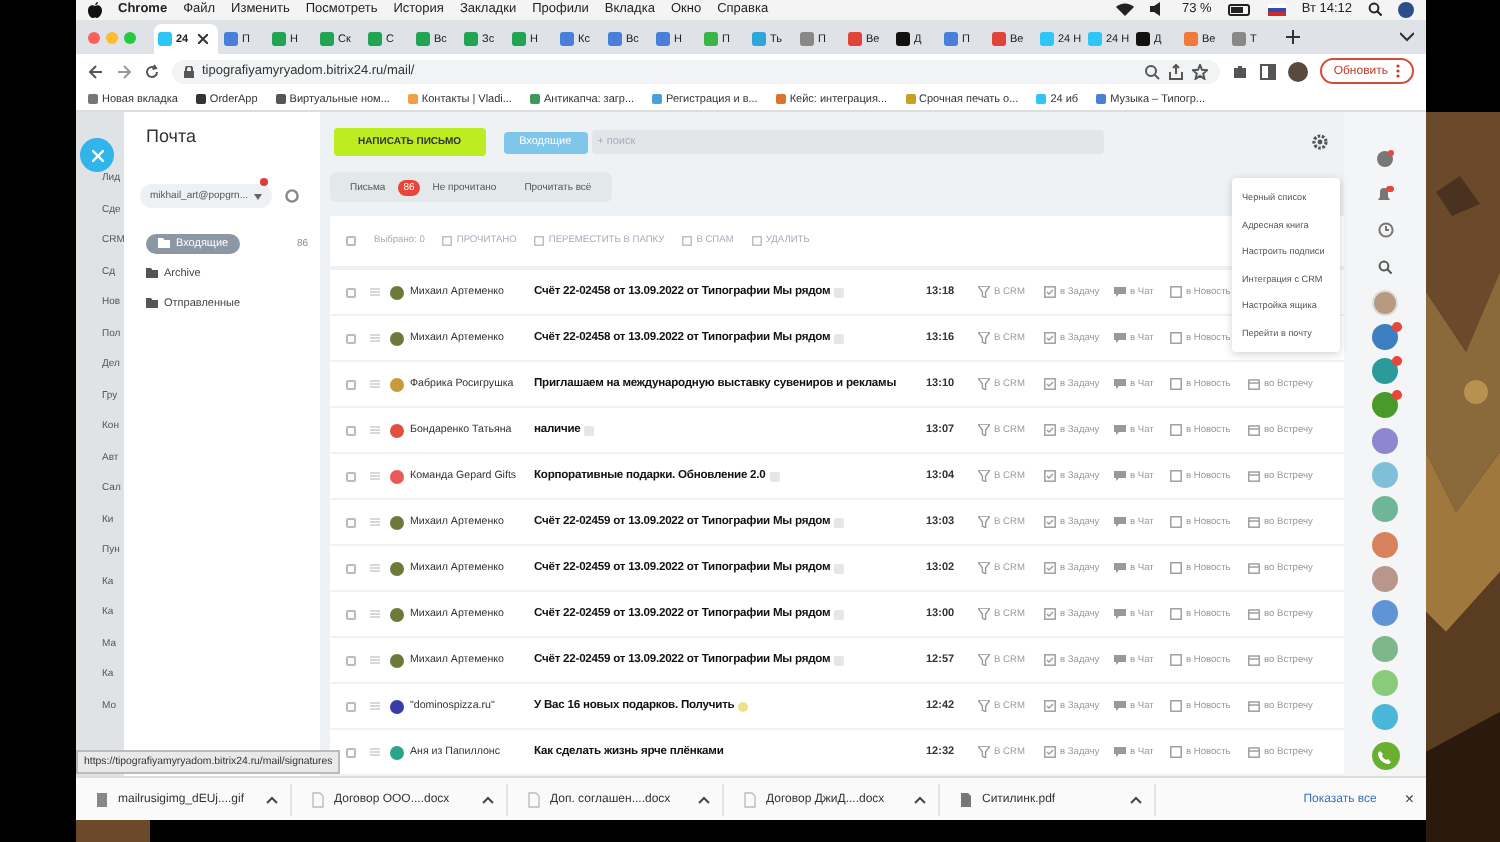 Image resolution: width=1500 pixels, height=842 pixels. I want to click on new-tab-icon, so click(1293, 37).